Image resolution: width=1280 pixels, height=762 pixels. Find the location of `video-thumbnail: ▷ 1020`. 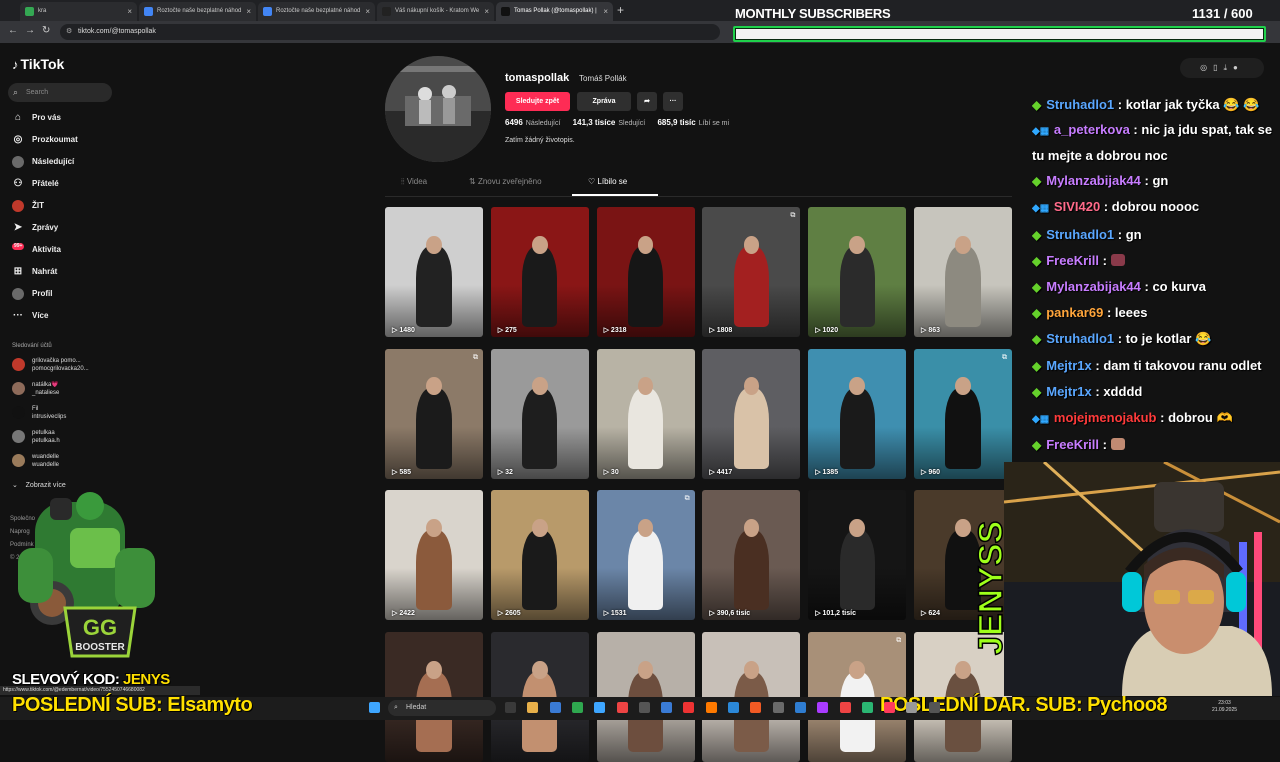

video-thumbnail: ▷ 1020 is located at coordinates (857, 272).